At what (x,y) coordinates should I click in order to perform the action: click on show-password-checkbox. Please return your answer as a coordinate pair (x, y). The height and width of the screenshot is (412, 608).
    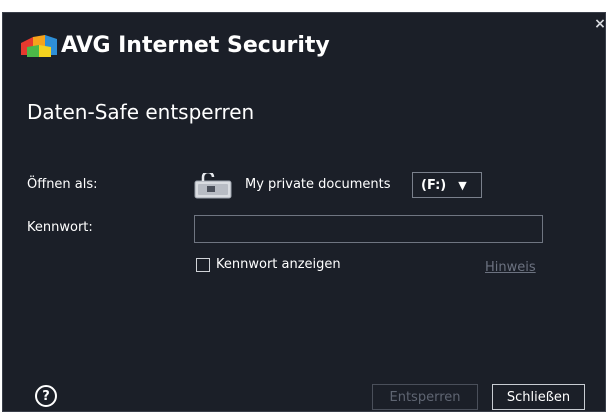
    Looking at the image, I should click on (203, 264).